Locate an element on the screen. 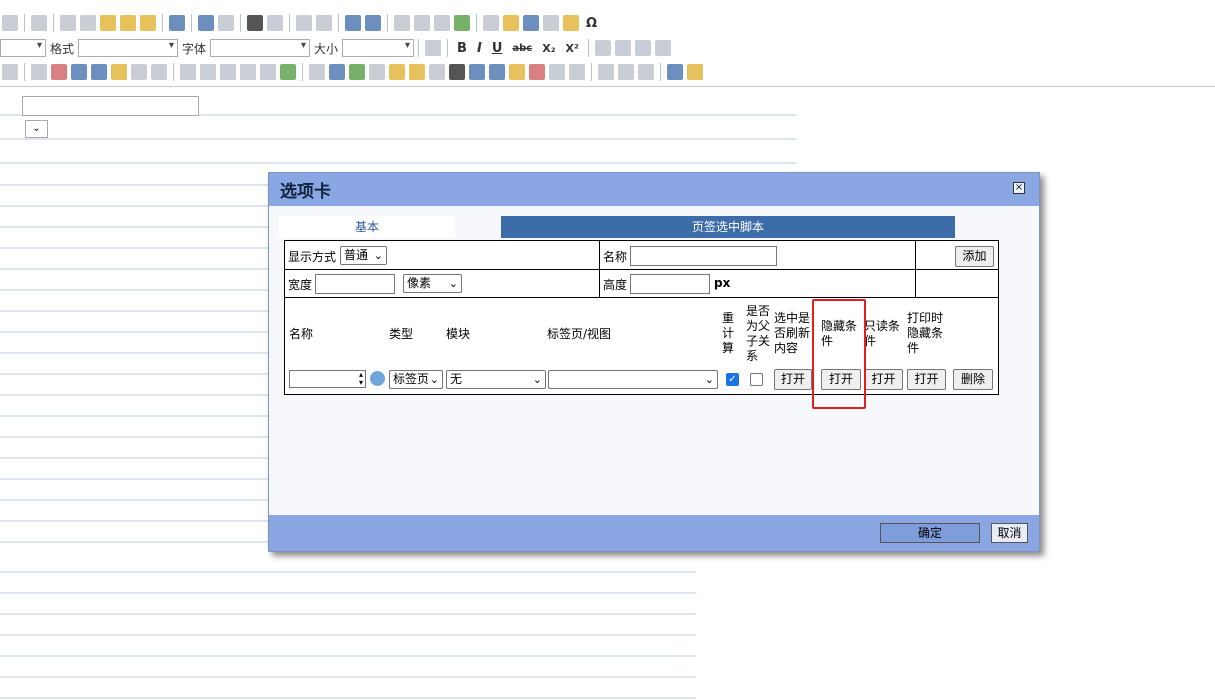 The image size is (1215, 700). paste-word-icon is located at coordinates (148, 23).